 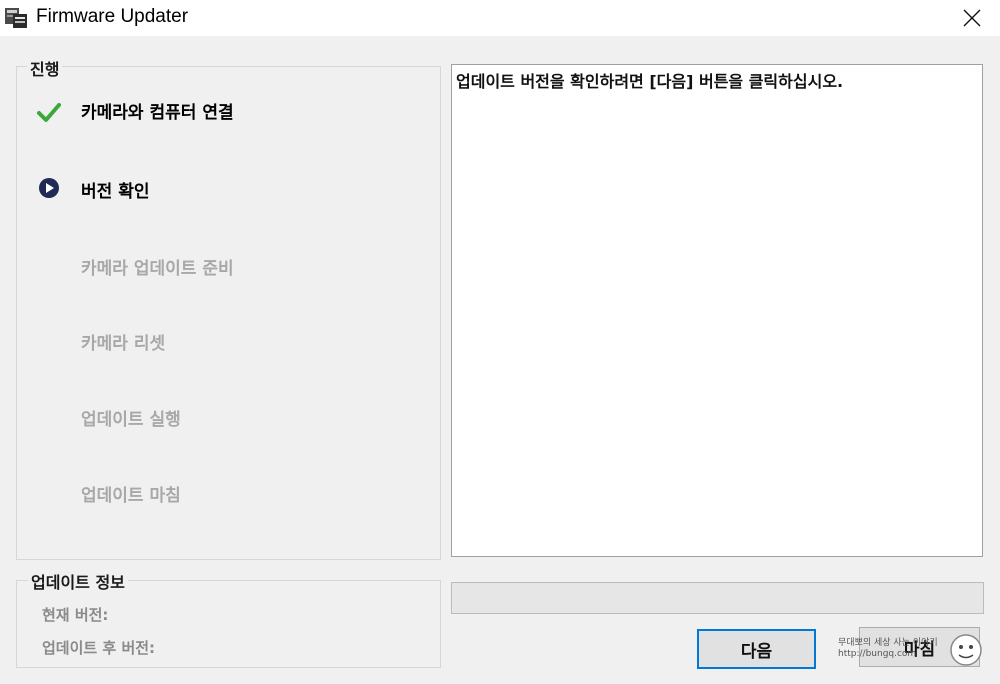 I want to click on after-version-label: 업데이트 후 버전:, so click(x=99, y=648).